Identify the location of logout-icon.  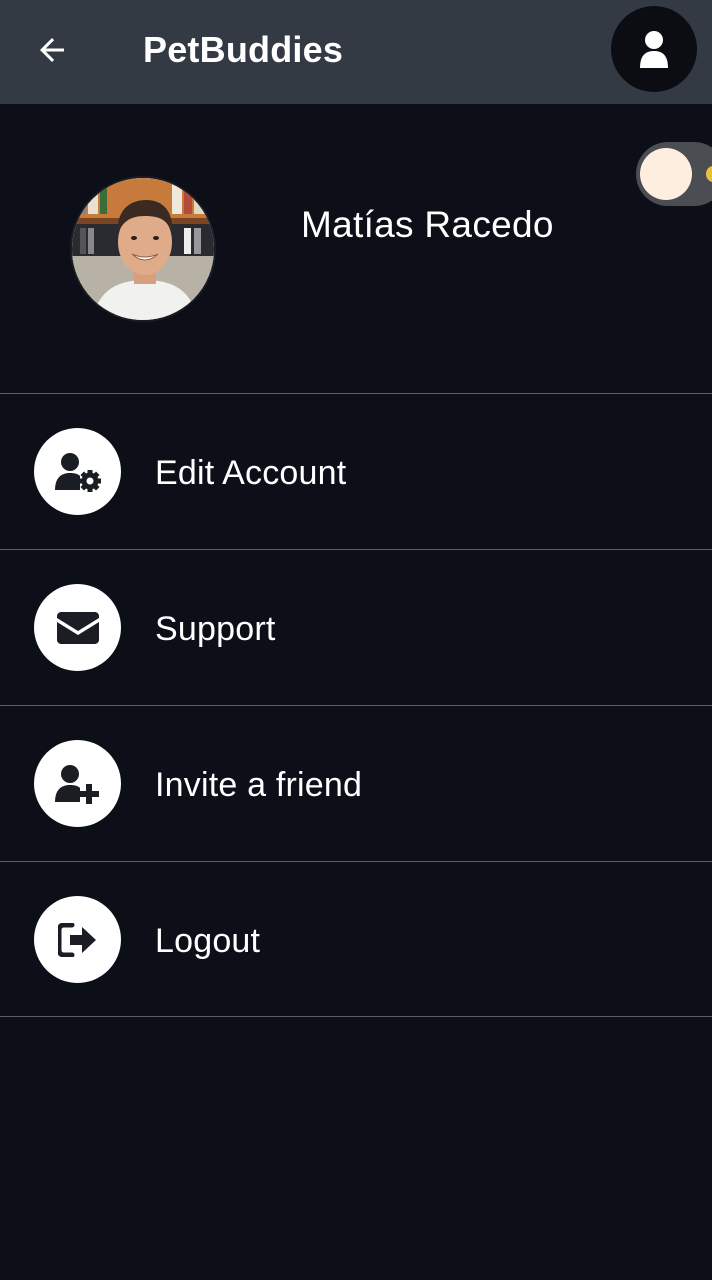
(76, 939).